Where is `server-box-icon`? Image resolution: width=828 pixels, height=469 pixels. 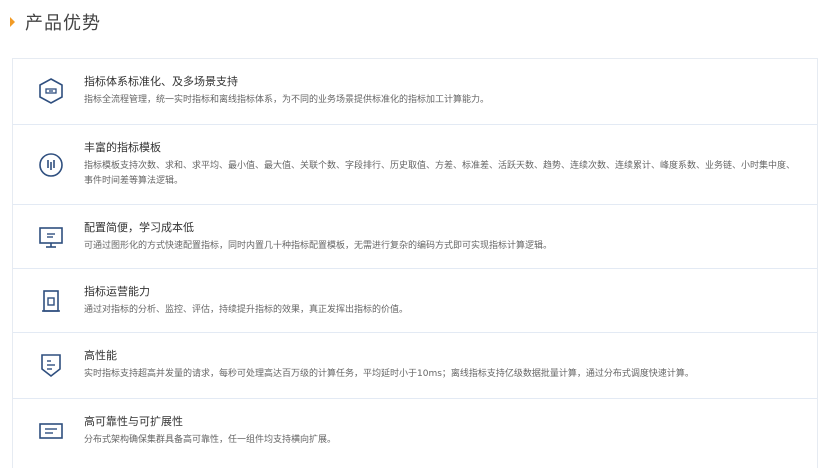 server-box-icon is located at coordinates (51, 431).